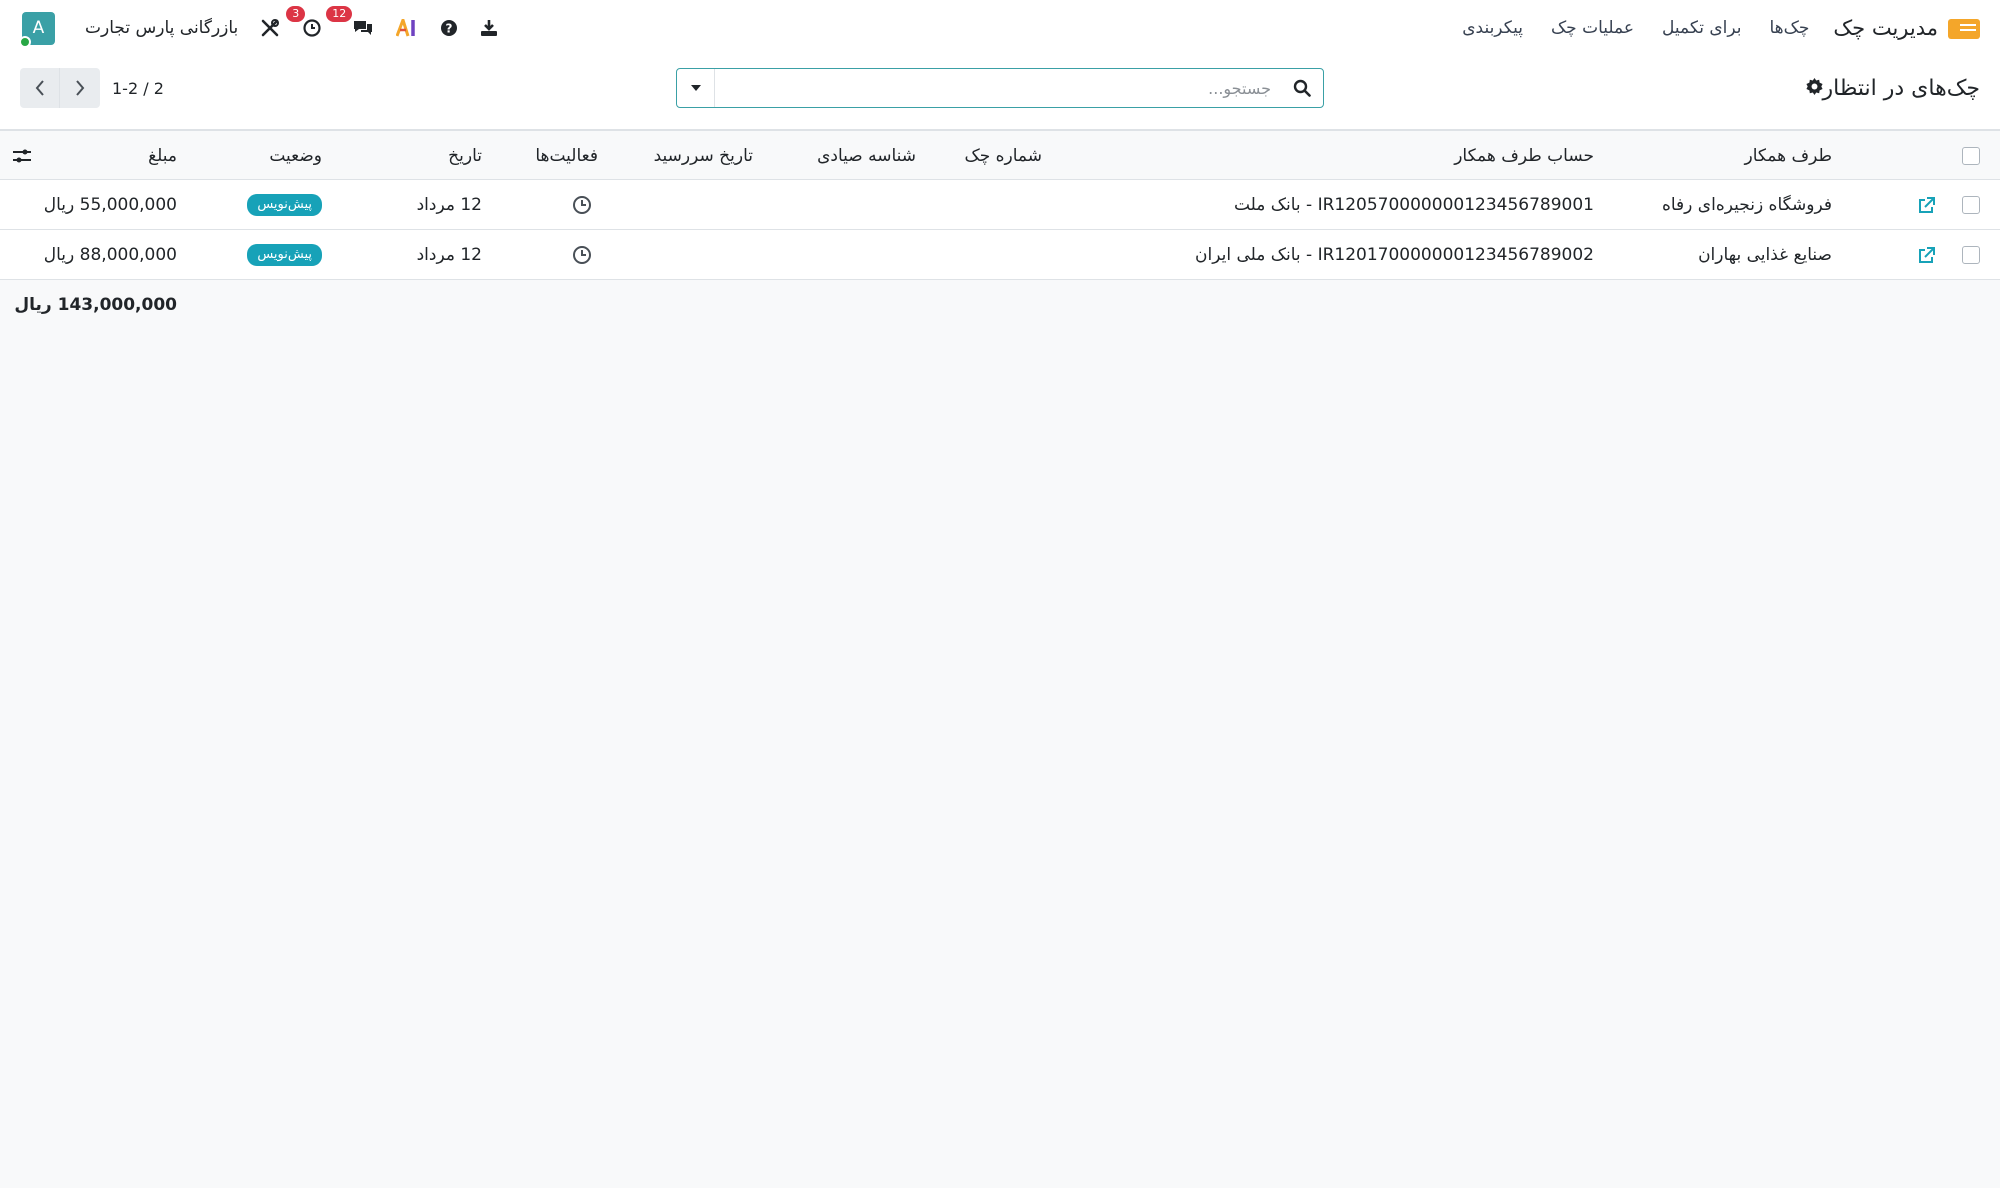 The height and width of the screenshot is (1188, 2000). I want to click on column-header-partner-account: حساب طرف همکار, so click(1524, 156).